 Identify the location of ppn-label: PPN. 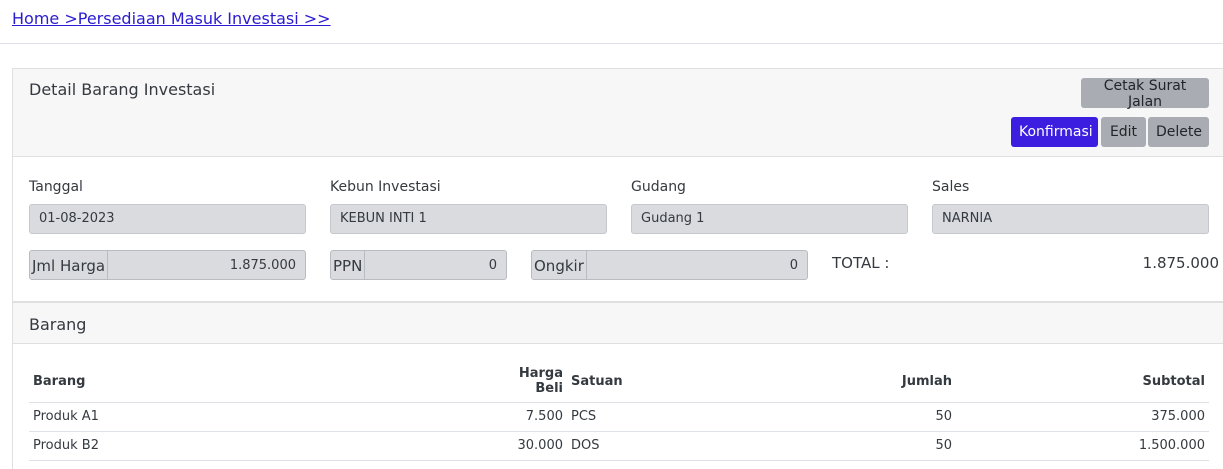
(348, 265).